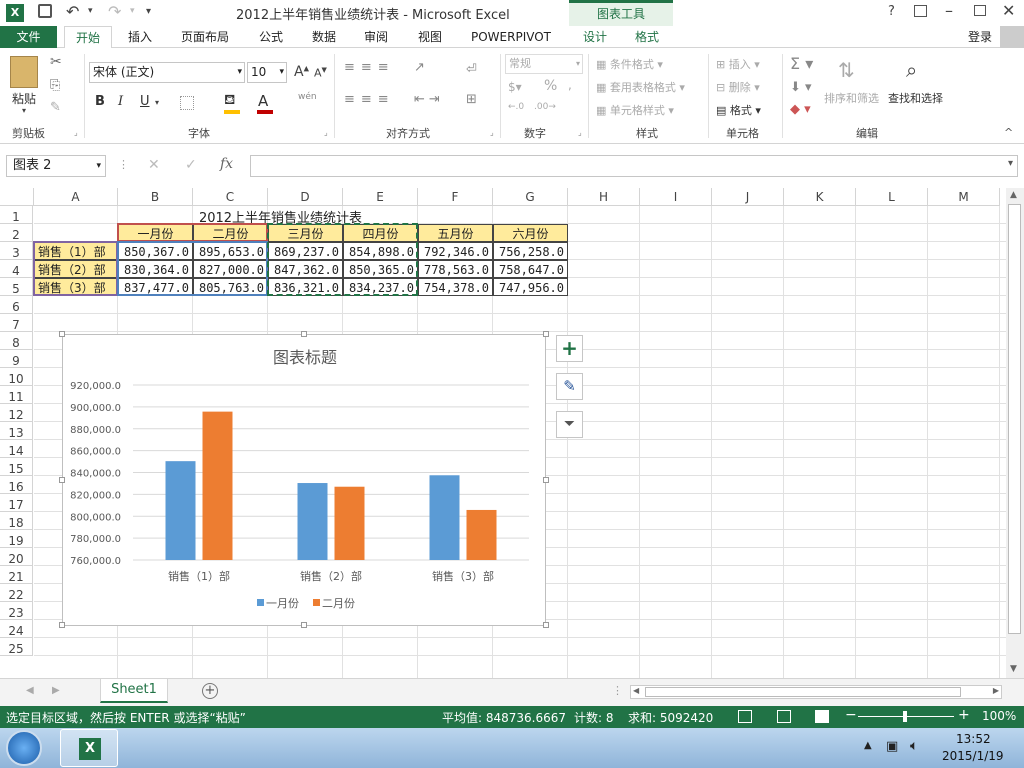 This screenshot has width=1024, height=768. I want to click on phonetic-icon: wén, so click(307, 97).